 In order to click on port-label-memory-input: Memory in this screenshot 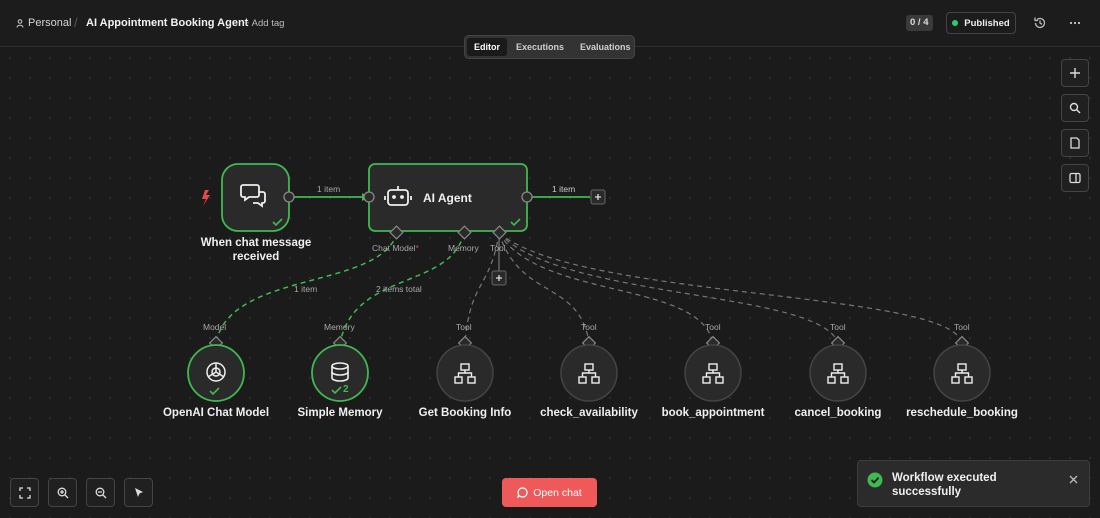, I will do `click(339, 327)`.